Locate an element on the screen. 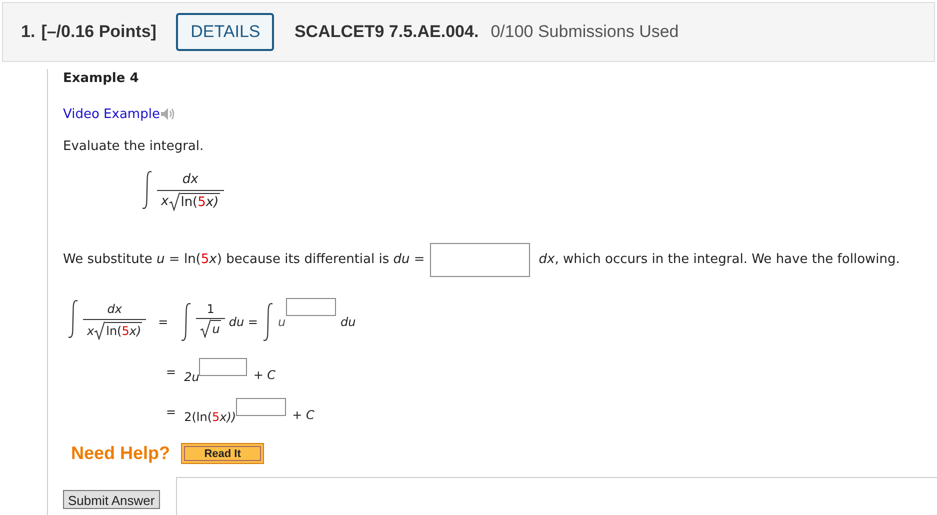  prompt-text: Evaluate the integral. is located at coordinates (134, 147).